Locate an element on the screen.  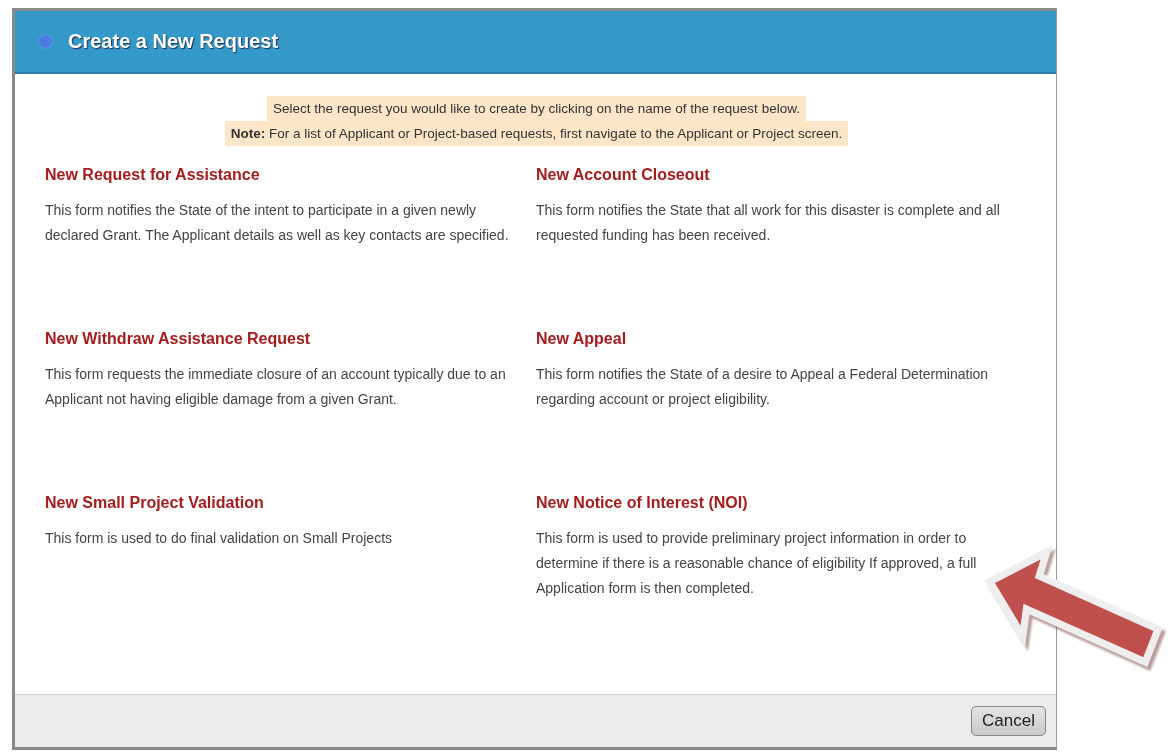
request-description: This form is used to do final validation on Small Projects is located at coordinates (219, 538).